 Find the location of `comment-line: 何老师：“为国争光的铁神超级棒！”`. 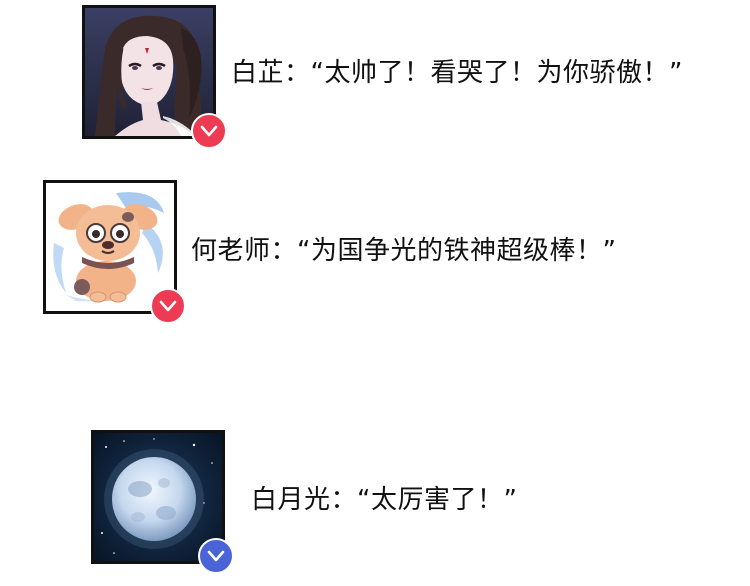

comment-line: 何老师：“为国争光的铁神超级棒！” is located at coordinates (403, 251).